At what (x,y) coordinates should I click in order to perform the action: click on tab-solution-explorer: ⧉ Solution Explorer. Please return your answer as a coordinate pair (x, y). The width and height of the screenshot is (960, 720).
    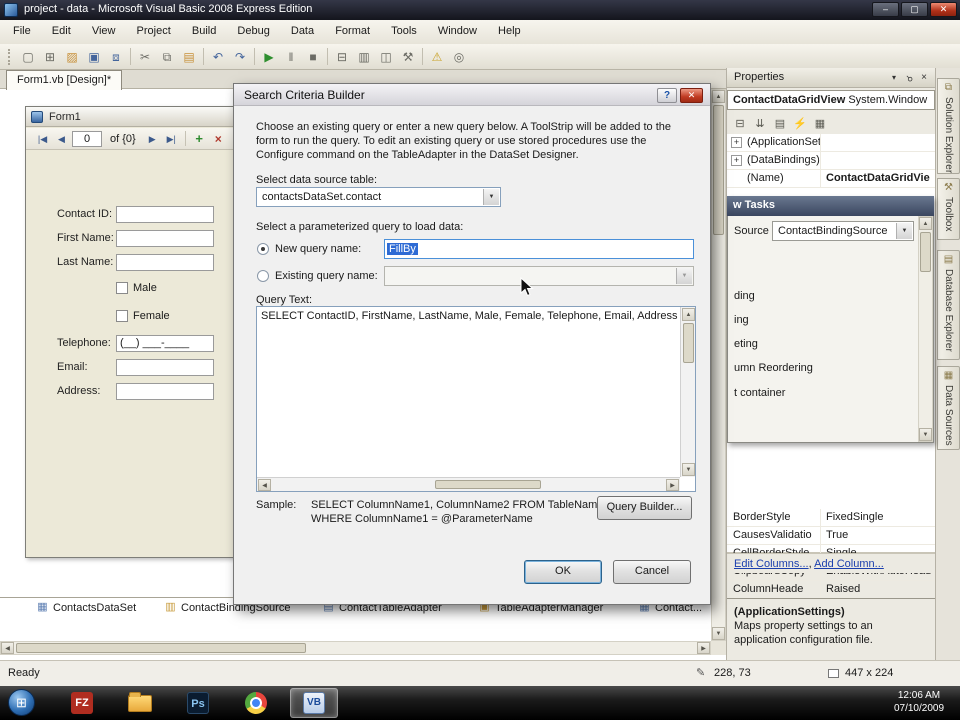
    Looking at the image, I should click on (948, 126).